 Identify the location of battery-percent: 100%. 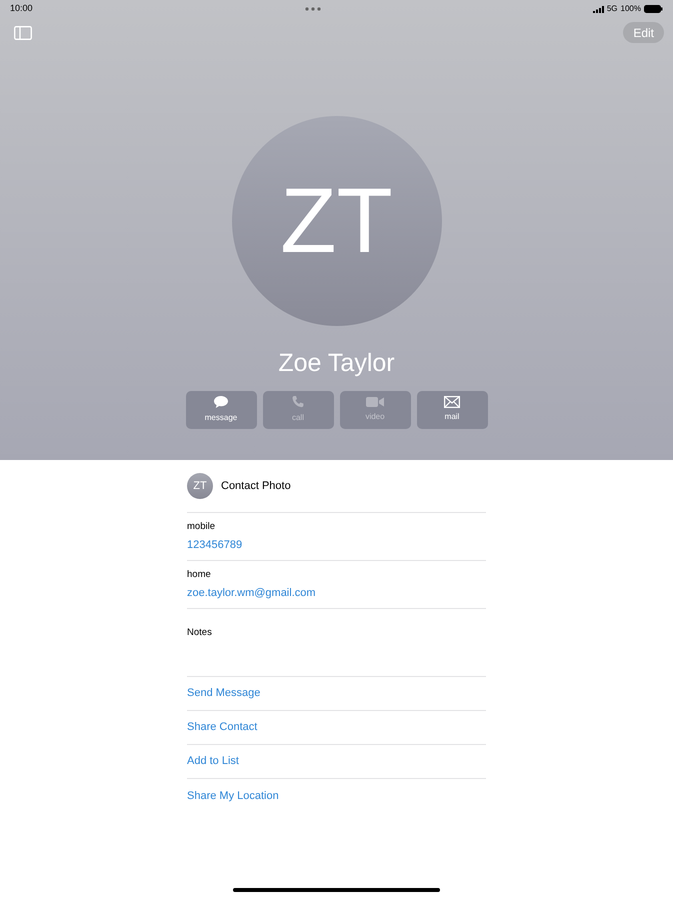
(630, 9).